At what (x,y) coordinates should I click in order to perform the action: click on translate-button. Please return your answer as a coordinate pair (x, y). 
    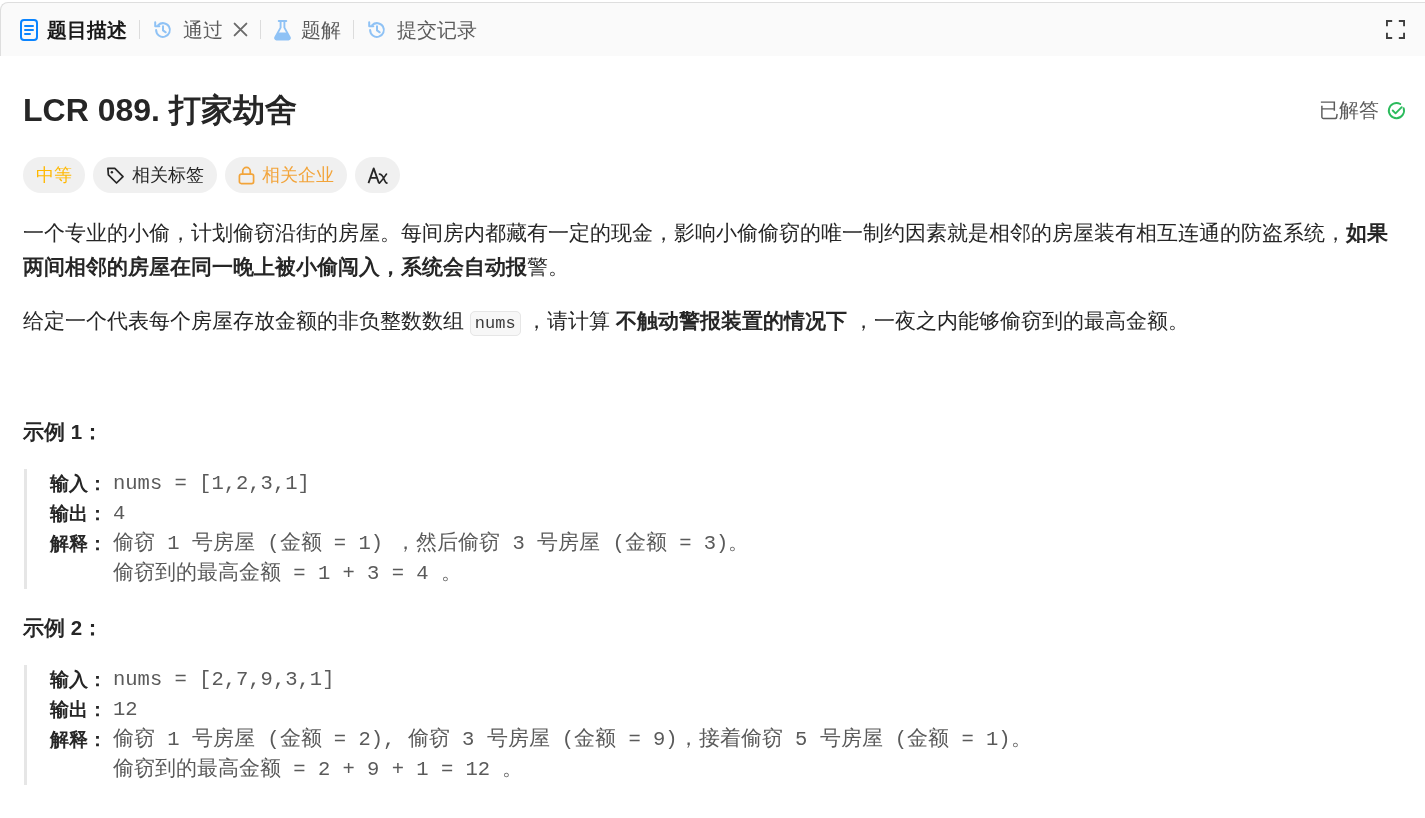
    Looking at the image, I should click on (377, 175).